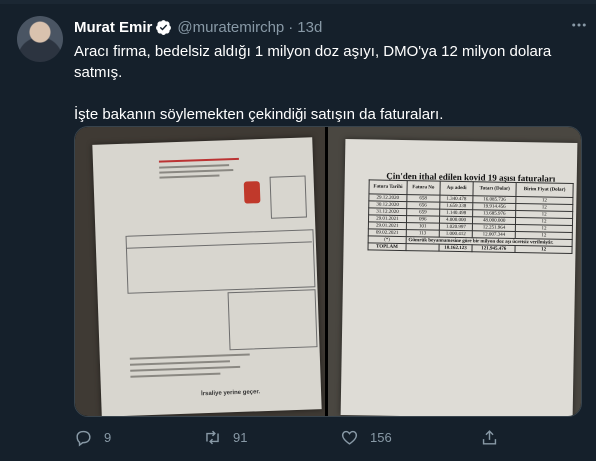 This screenshot has width=596, height=461. What do you see at coordinates (422, 247) in the screenshot?
I see `table-cell` at bounding box center [422, 247].